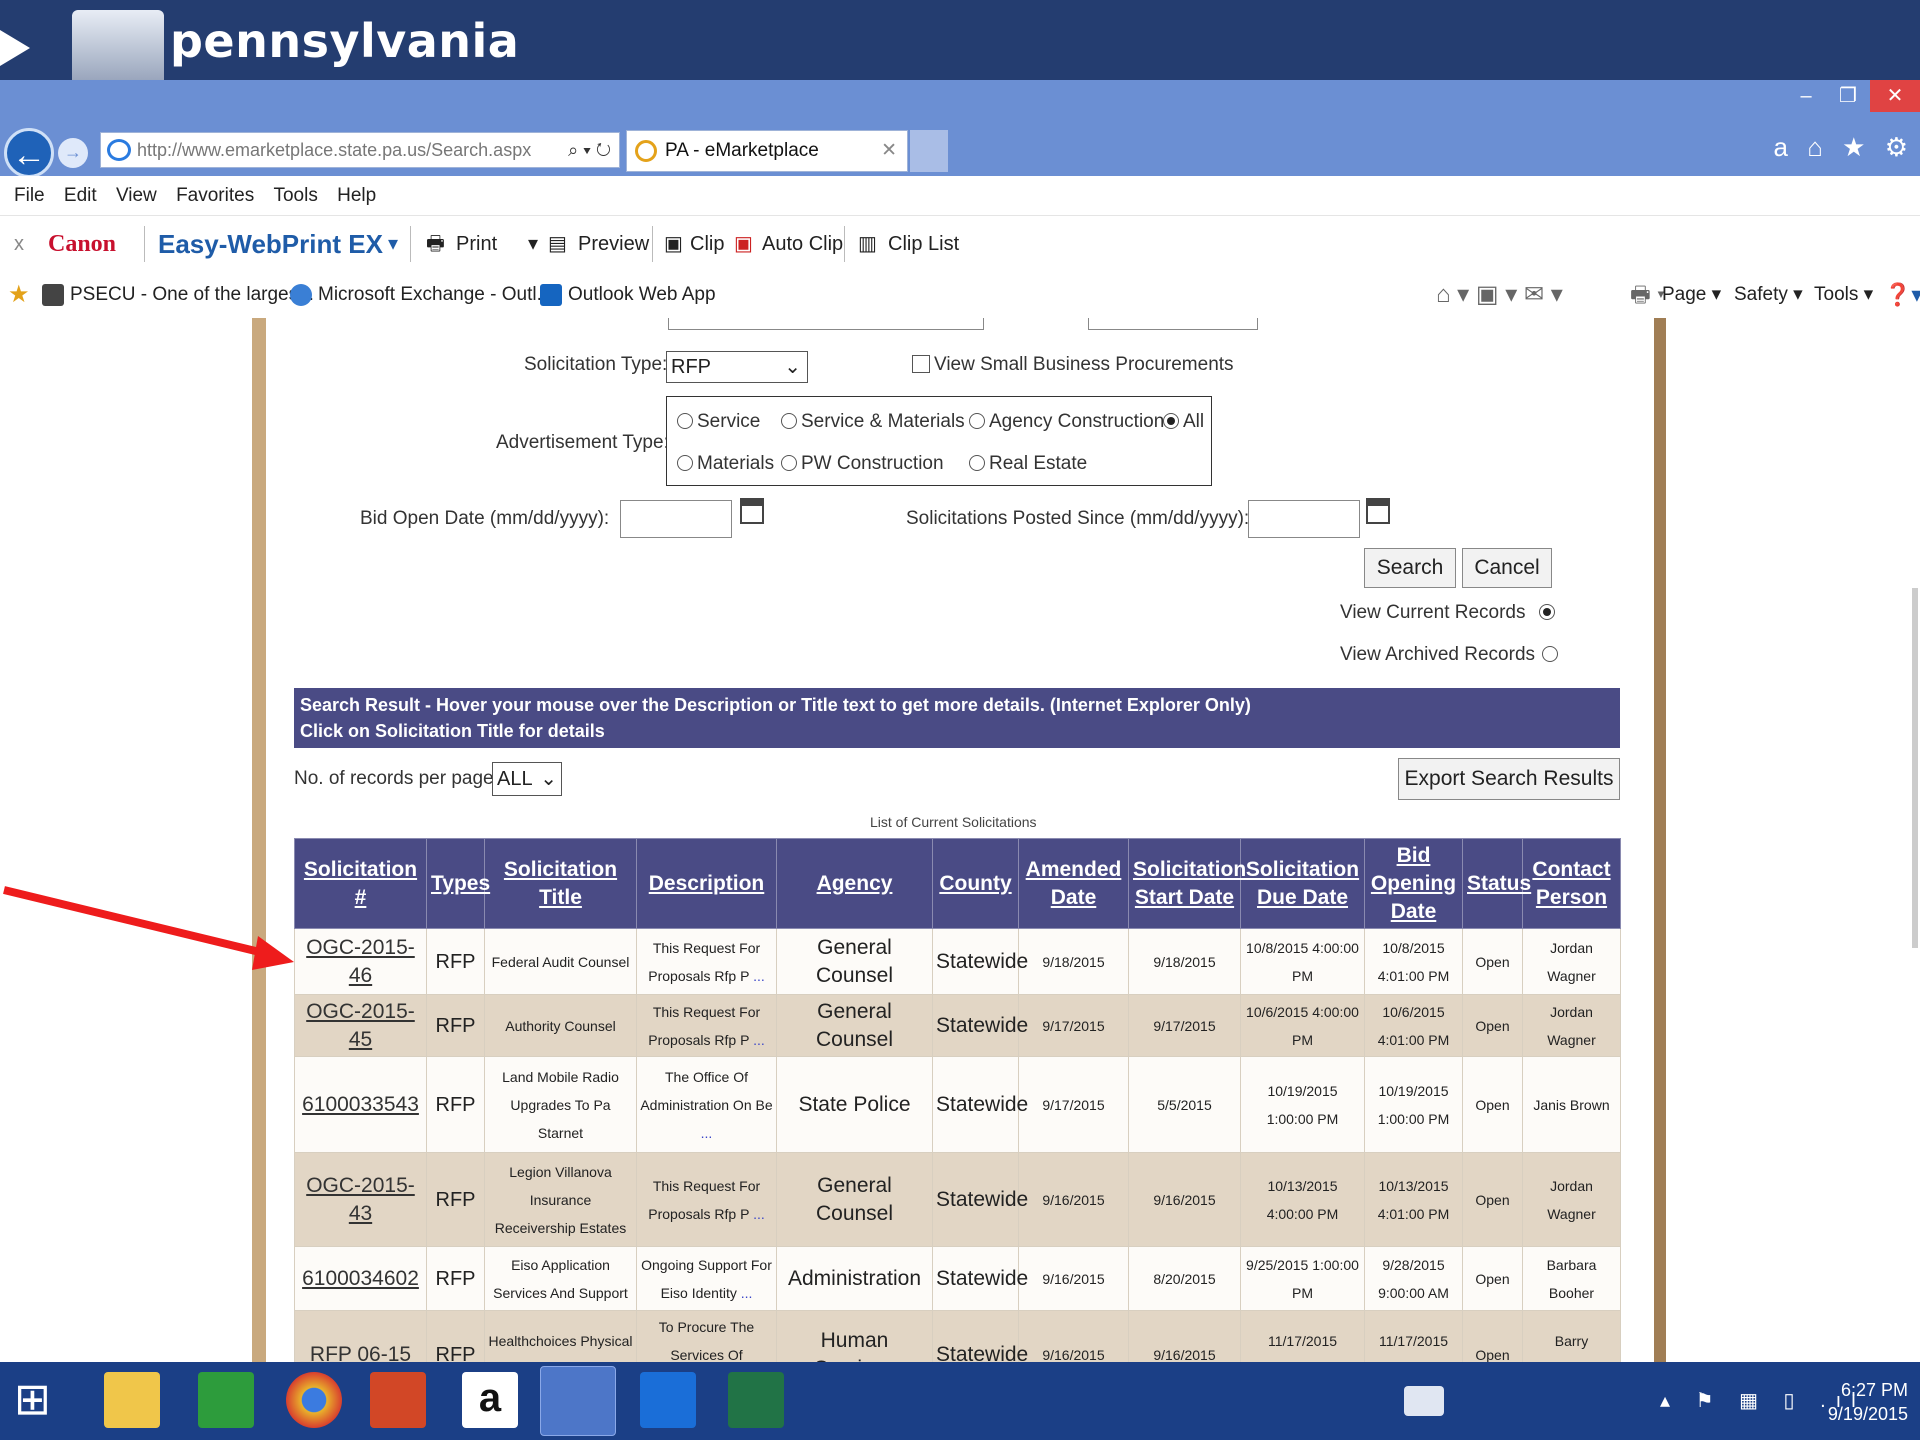 This screenshot has width=1920, height=1440. Describe the element at coordinates (1073, 883) in the screenshot. I see `col-amended-date: Amended Date` at that location.